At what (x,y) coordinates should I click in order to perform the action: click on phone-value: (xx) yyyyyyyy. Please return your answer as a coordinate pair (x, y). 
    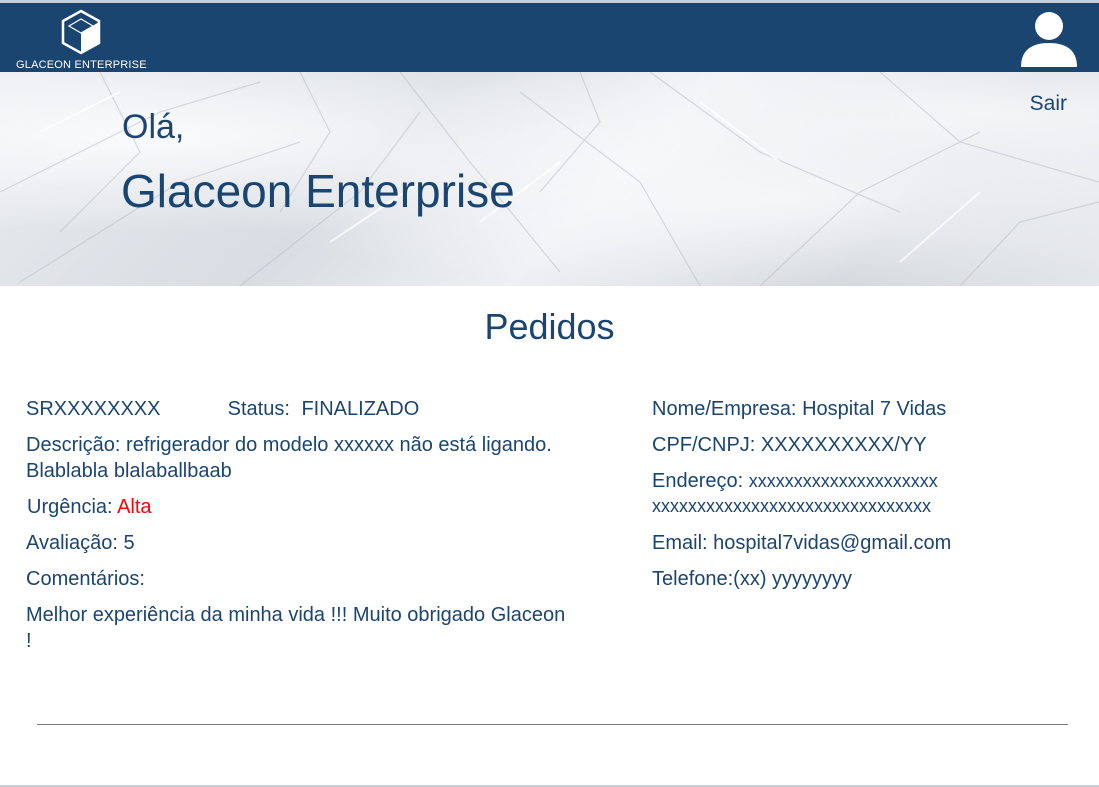
    Looking at the image, I should click on (793, 579).